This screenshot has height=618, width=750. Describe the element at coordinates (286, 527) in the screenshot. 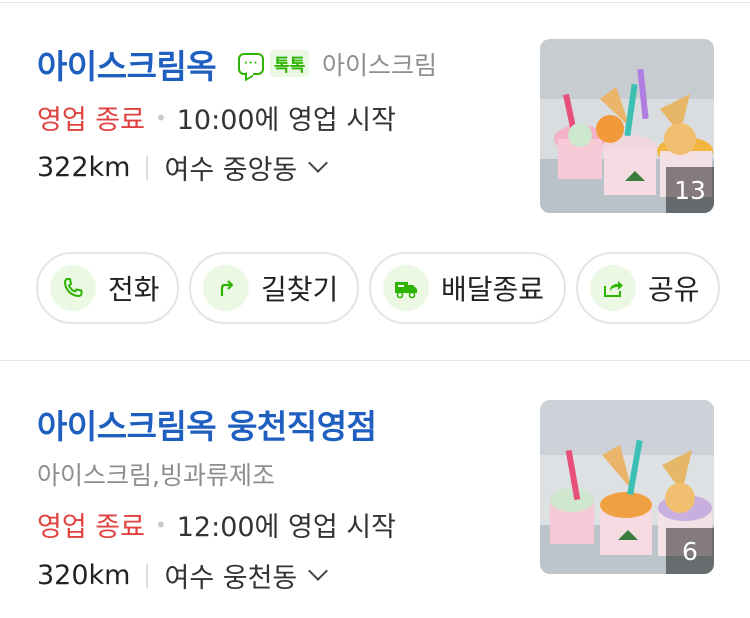

I see `open-time: 12:00에 영업 시작` at that location.